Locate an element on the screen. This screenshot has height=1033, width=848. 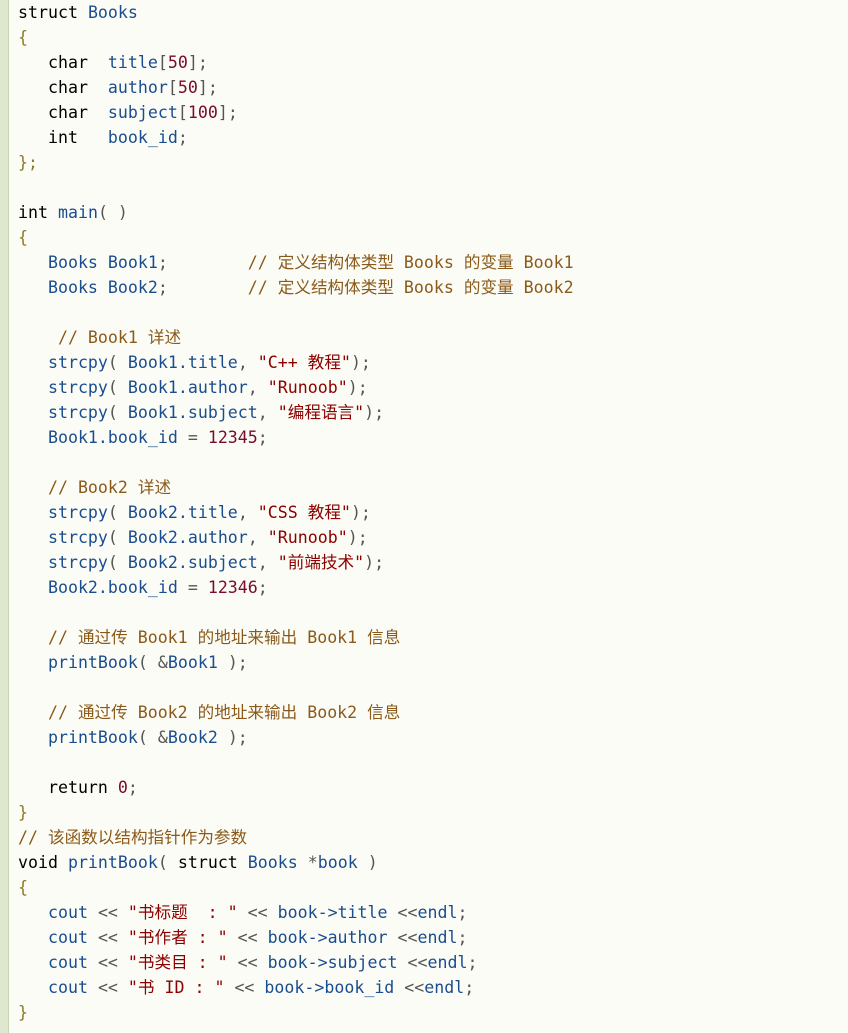
code-line: strcpy( Book1.title, "C++ 教程"); is located at coordinates (433, 362).